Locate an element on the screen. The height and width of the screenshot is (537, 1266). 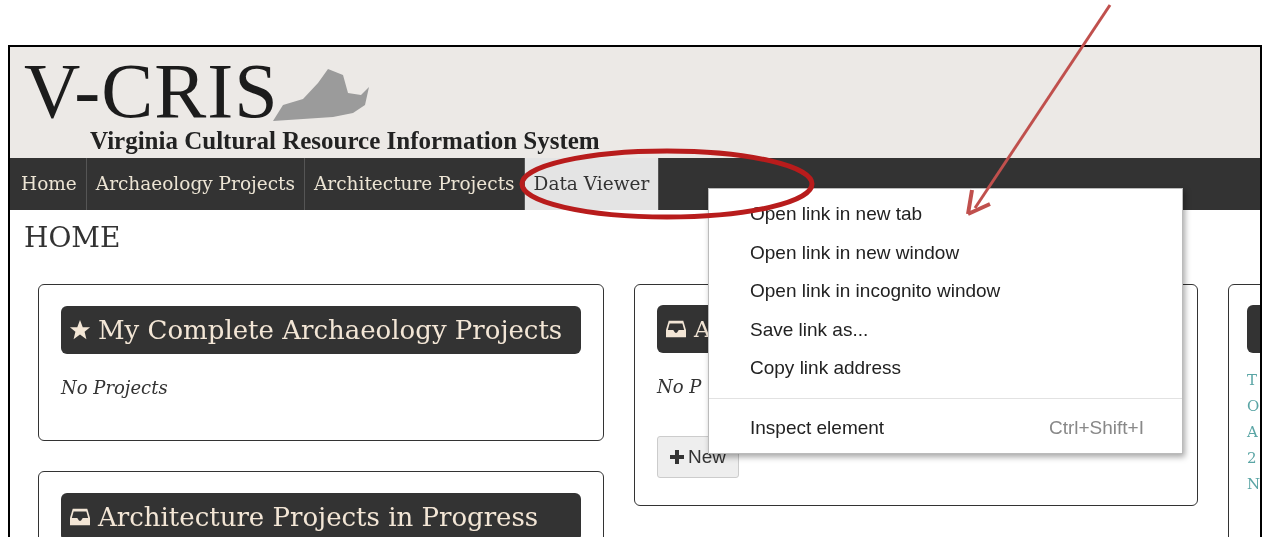
empty-message: No P is located at coordinates (679, 387).